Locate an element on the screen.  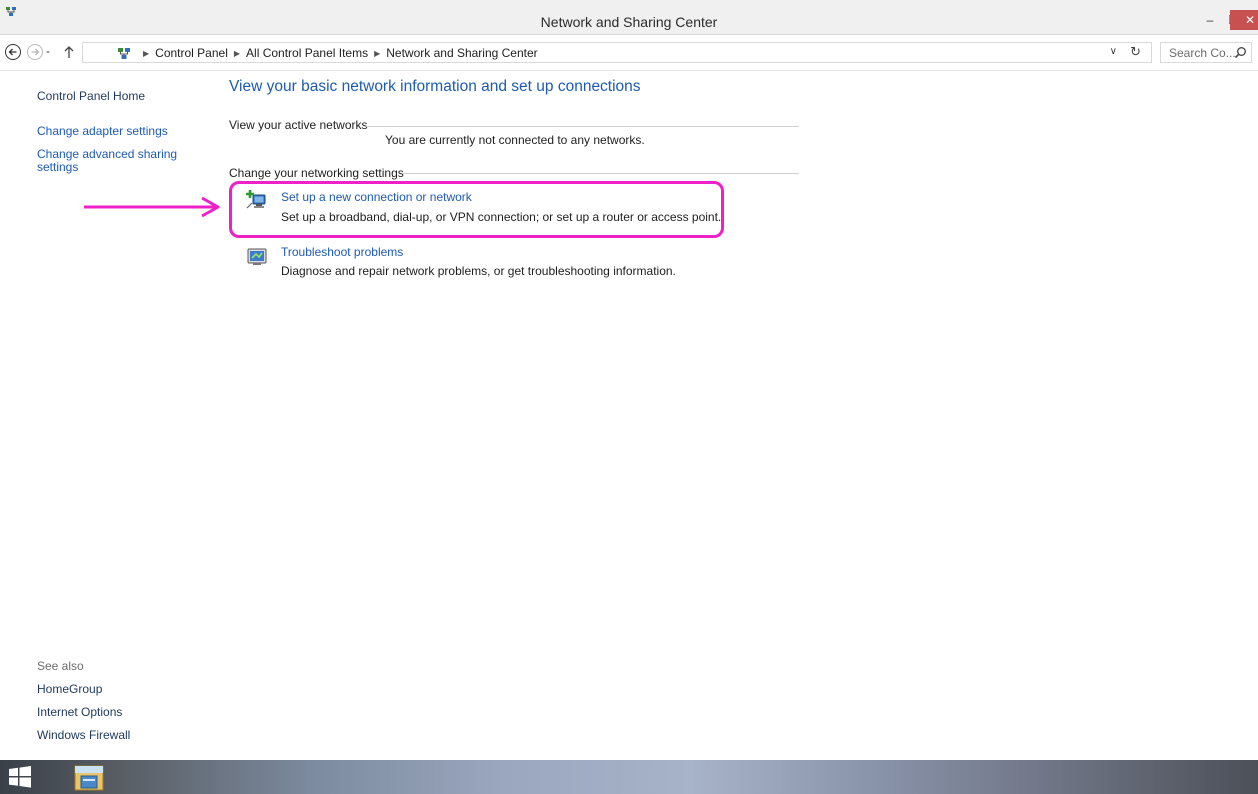
windows-start-icon is located at coordinates (20, 777).